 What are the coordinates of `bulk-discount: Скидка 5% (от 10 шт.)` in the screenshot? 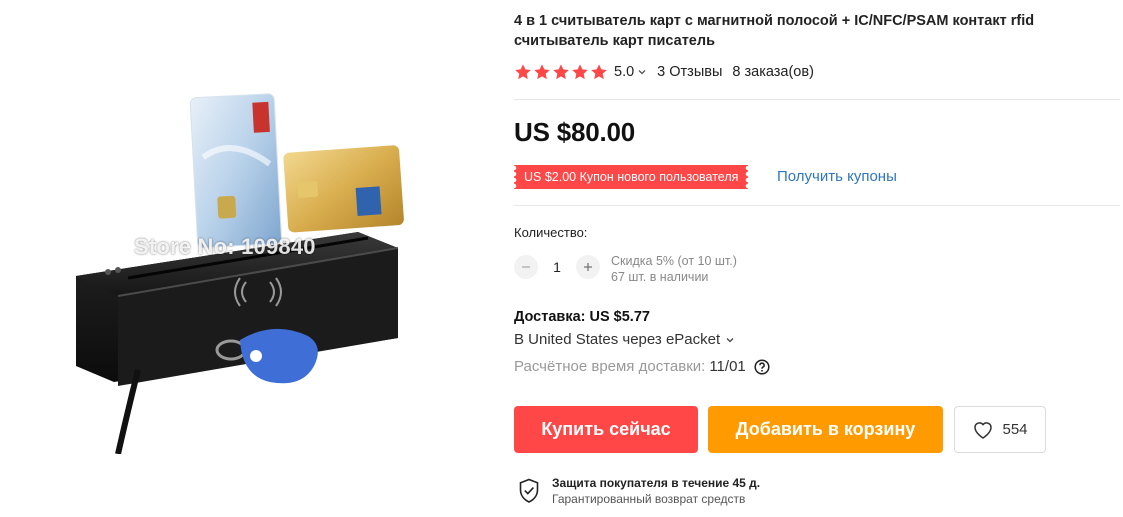 It's located at (674, 261).